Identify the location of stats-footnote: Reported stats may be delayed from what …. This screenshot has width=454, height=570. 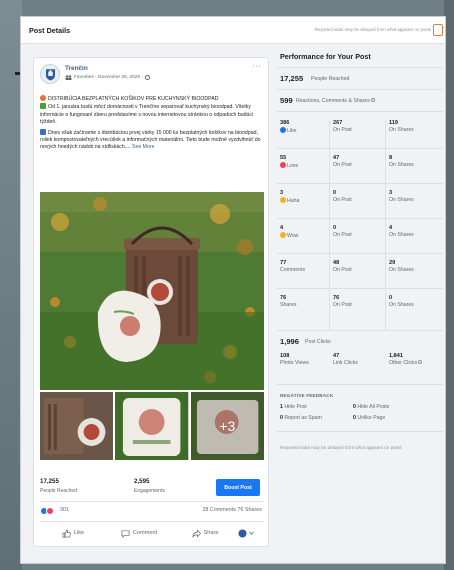
(341, 447).